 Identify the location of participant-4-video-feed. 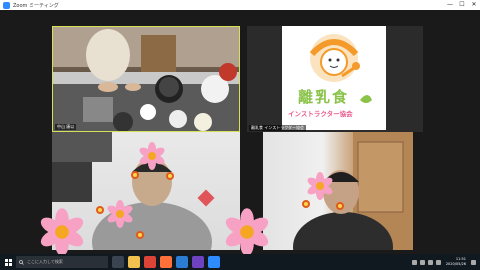
(353, 191).